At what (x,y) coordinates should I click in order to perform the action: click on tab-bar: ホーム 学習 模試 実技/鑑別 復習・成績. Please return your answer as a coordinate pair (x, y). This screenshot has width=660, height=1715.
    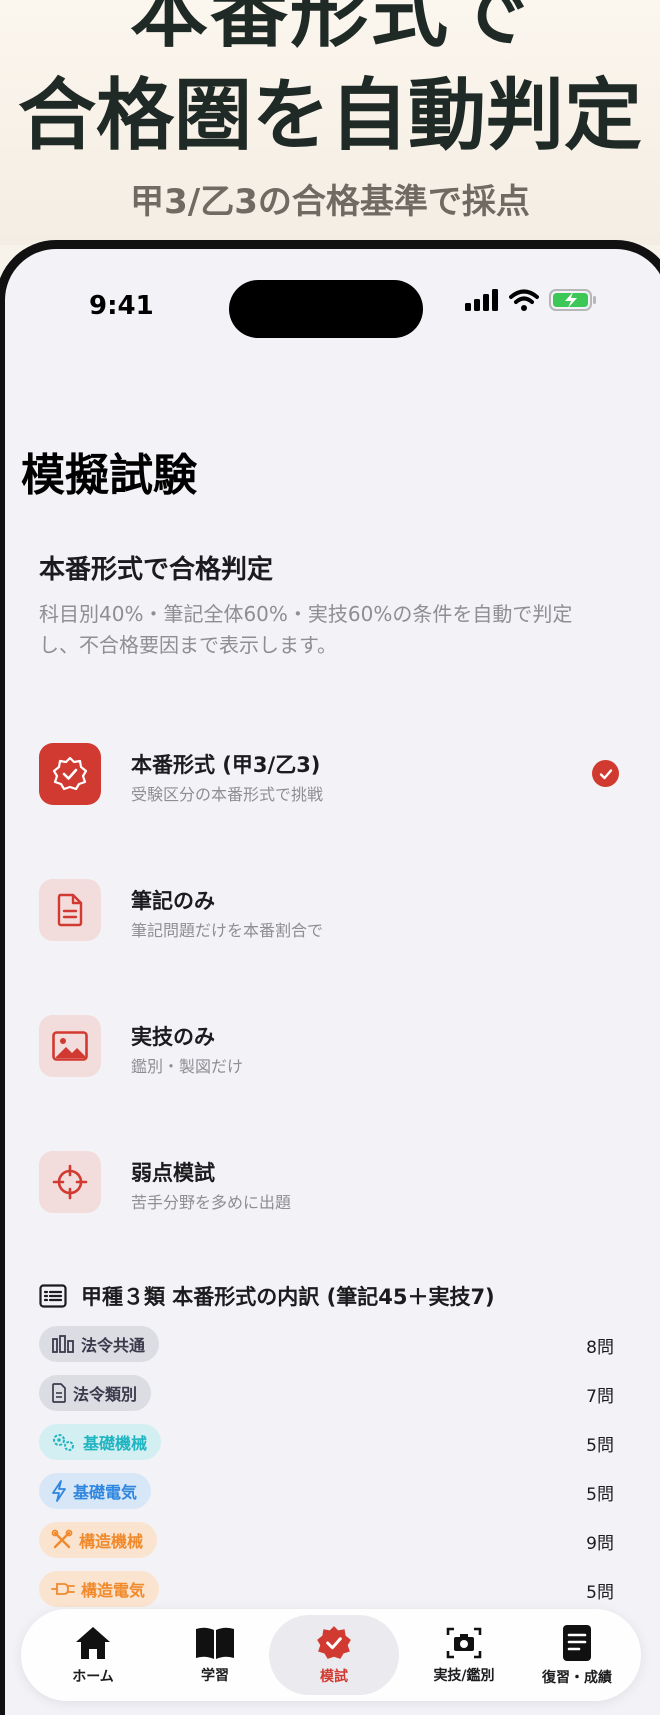
    Looking at the image, I should click on (331, 1655).